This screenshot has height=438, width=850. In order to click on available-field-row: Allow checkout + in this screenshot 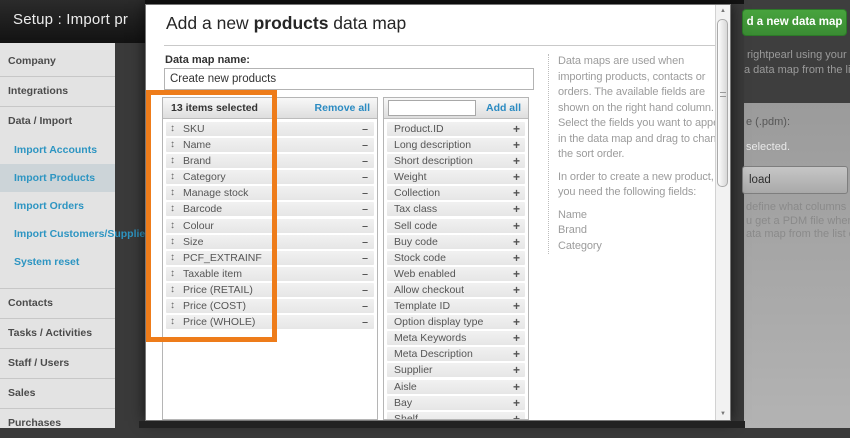, I will do `click(456, 289)`.